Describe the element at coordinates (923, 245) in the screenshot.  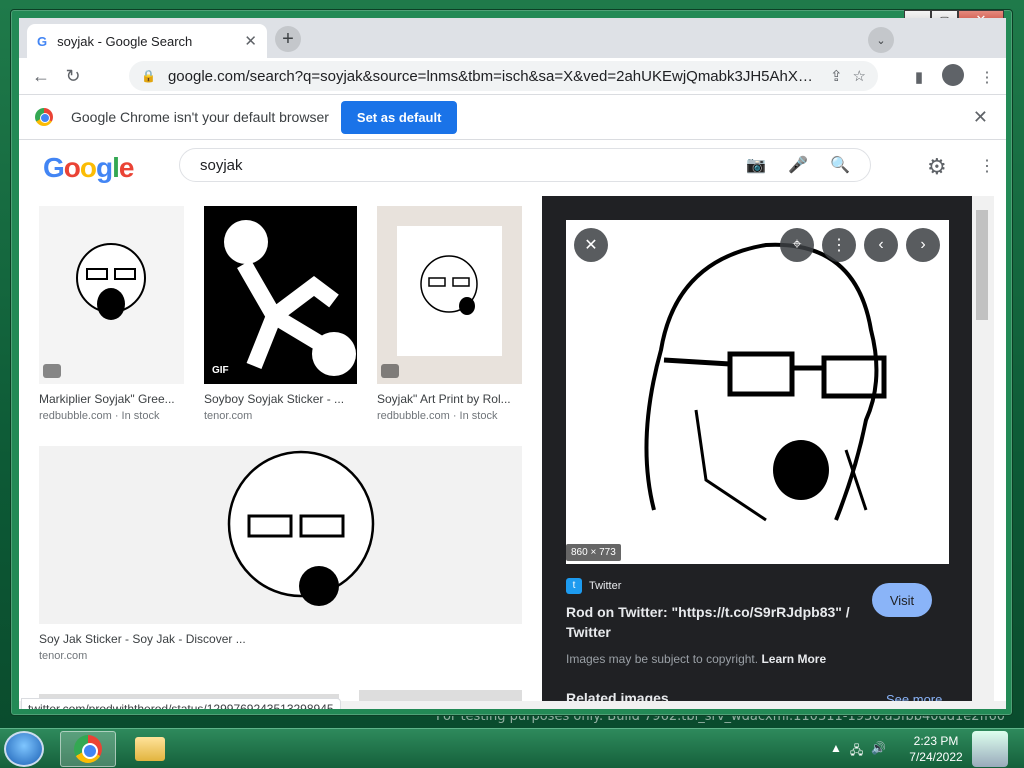
I see `next-image-button: ›` at that location.